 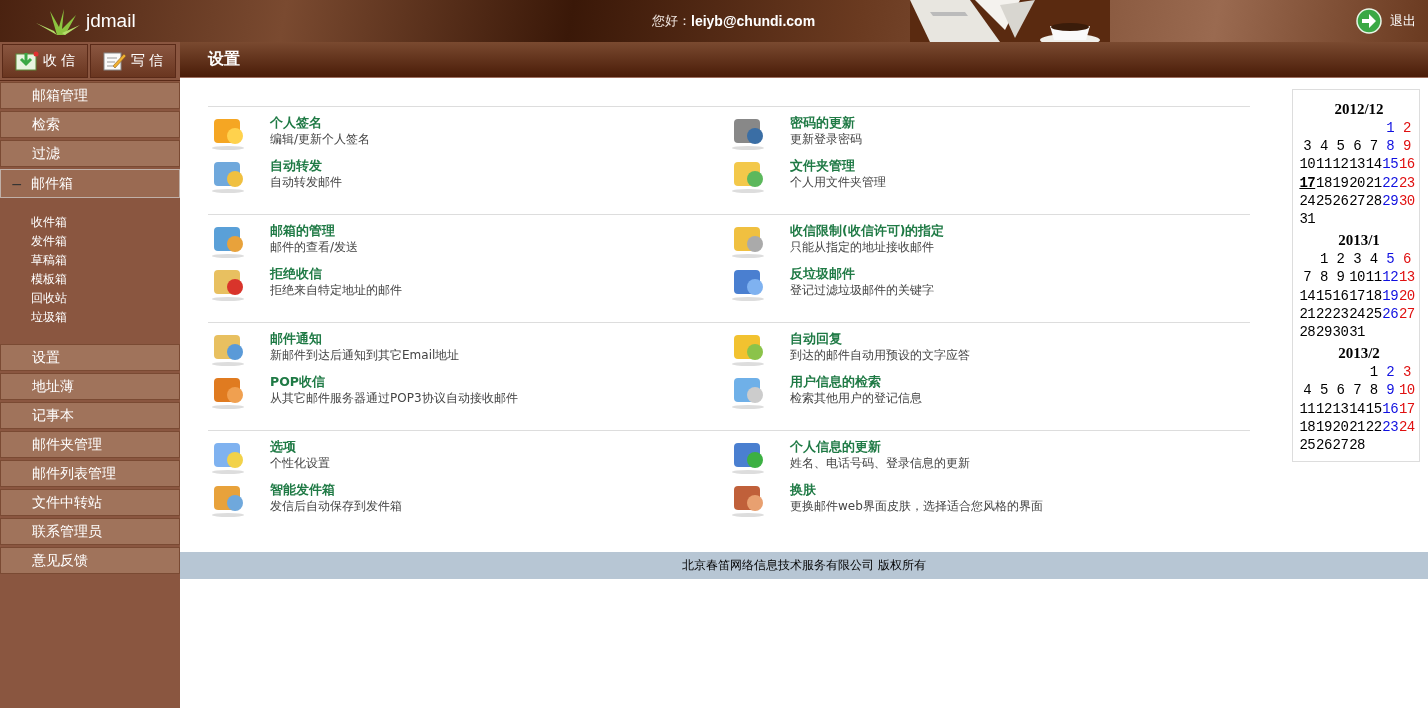 I want to click on menu-item: 文件中转站, so click(x=90, y=502).